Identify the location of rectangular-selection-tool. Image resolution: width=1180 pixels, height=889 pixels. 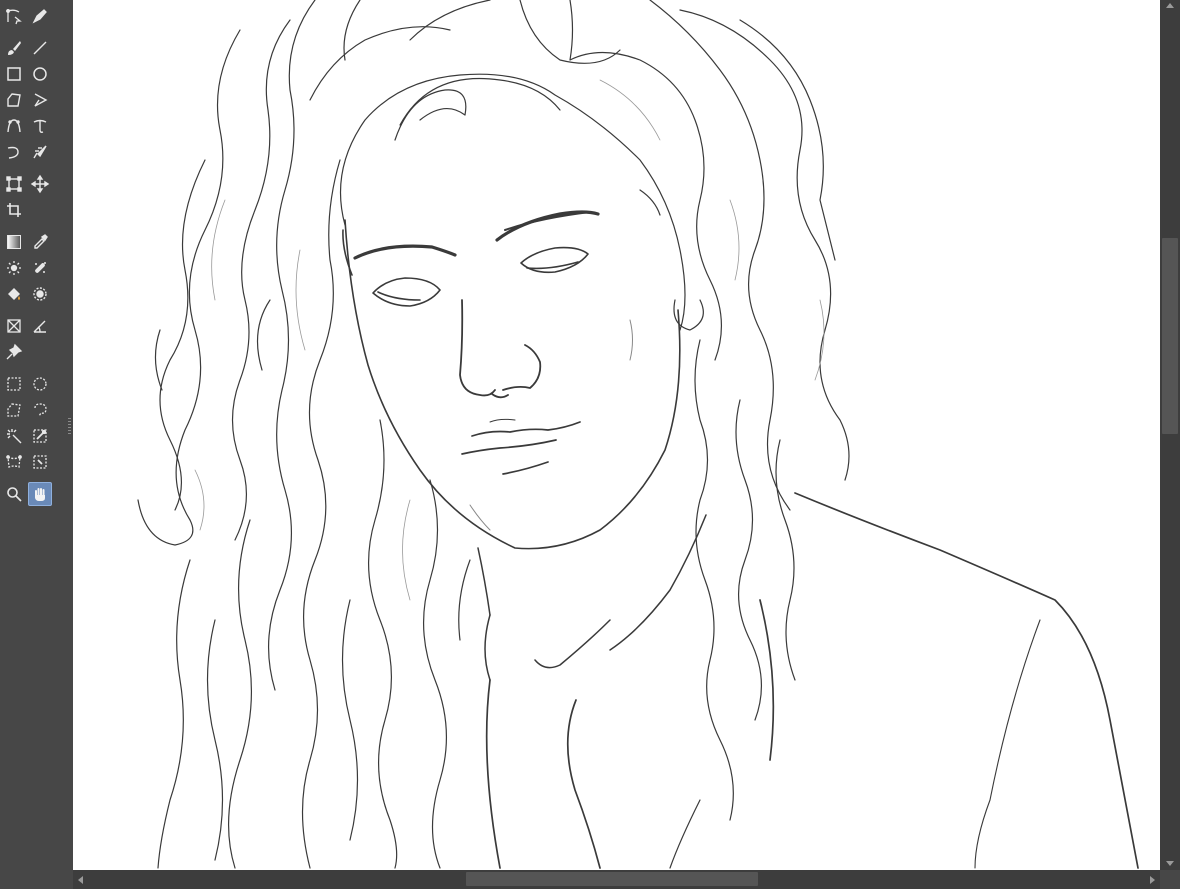
(14, 384).